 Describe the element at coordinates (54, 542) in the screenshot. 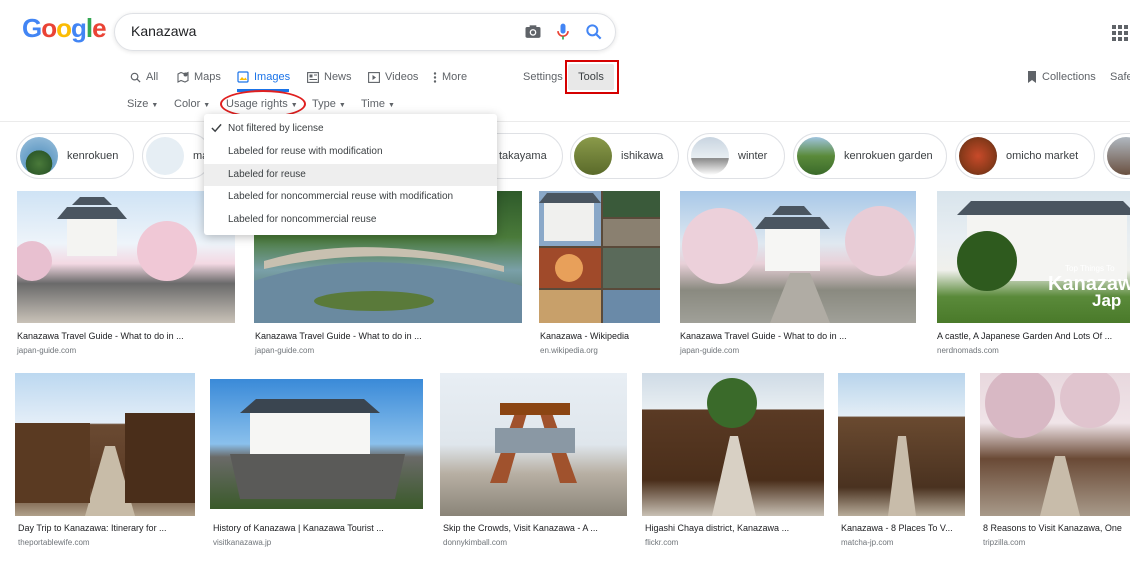

I see `result-source: theportablewife.com` at that location.